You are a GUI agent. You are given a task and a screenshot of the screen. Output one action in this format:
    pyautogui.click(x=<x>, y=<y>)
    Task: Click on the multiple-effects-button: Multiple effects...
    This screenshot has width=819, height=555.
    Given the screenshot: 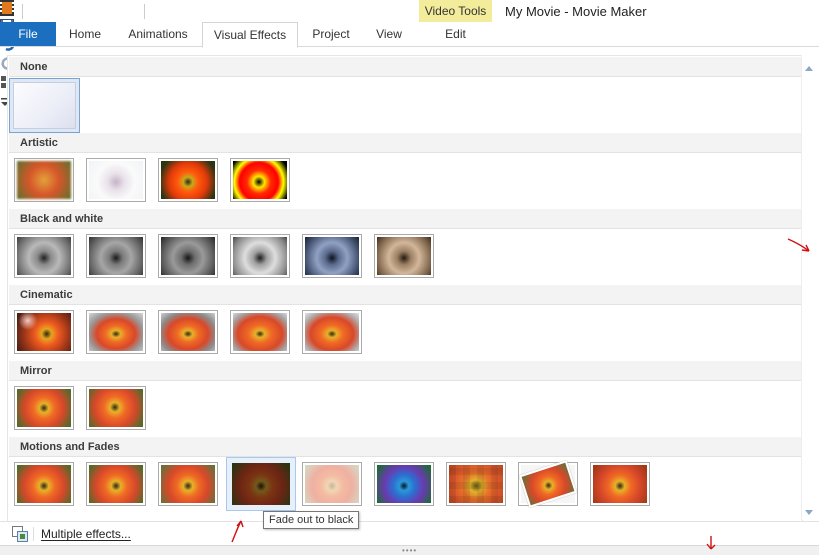 What is the action you would take?
    pyautogui.click(x=86, y=534)
    